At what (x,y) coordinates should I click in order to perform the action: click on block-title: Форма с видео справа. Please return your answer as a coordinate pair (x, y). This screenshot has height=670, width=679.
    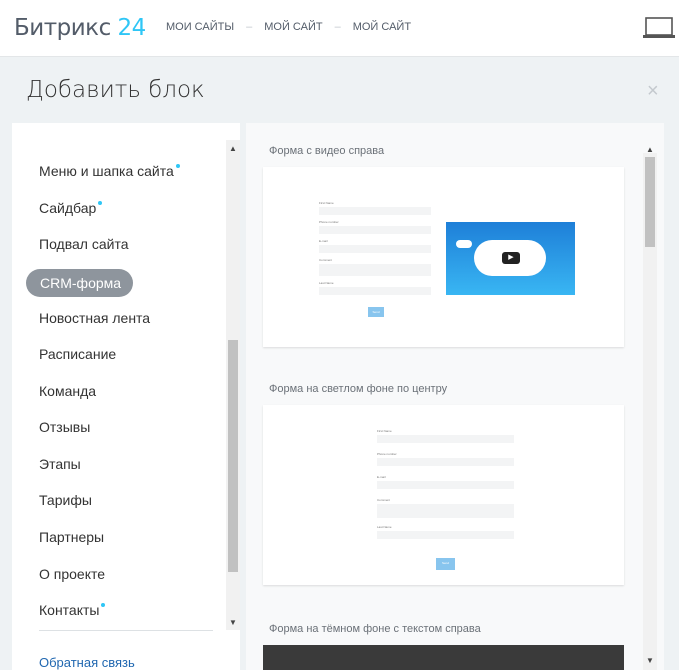
    Looking at the image, I should click on (327, 151).